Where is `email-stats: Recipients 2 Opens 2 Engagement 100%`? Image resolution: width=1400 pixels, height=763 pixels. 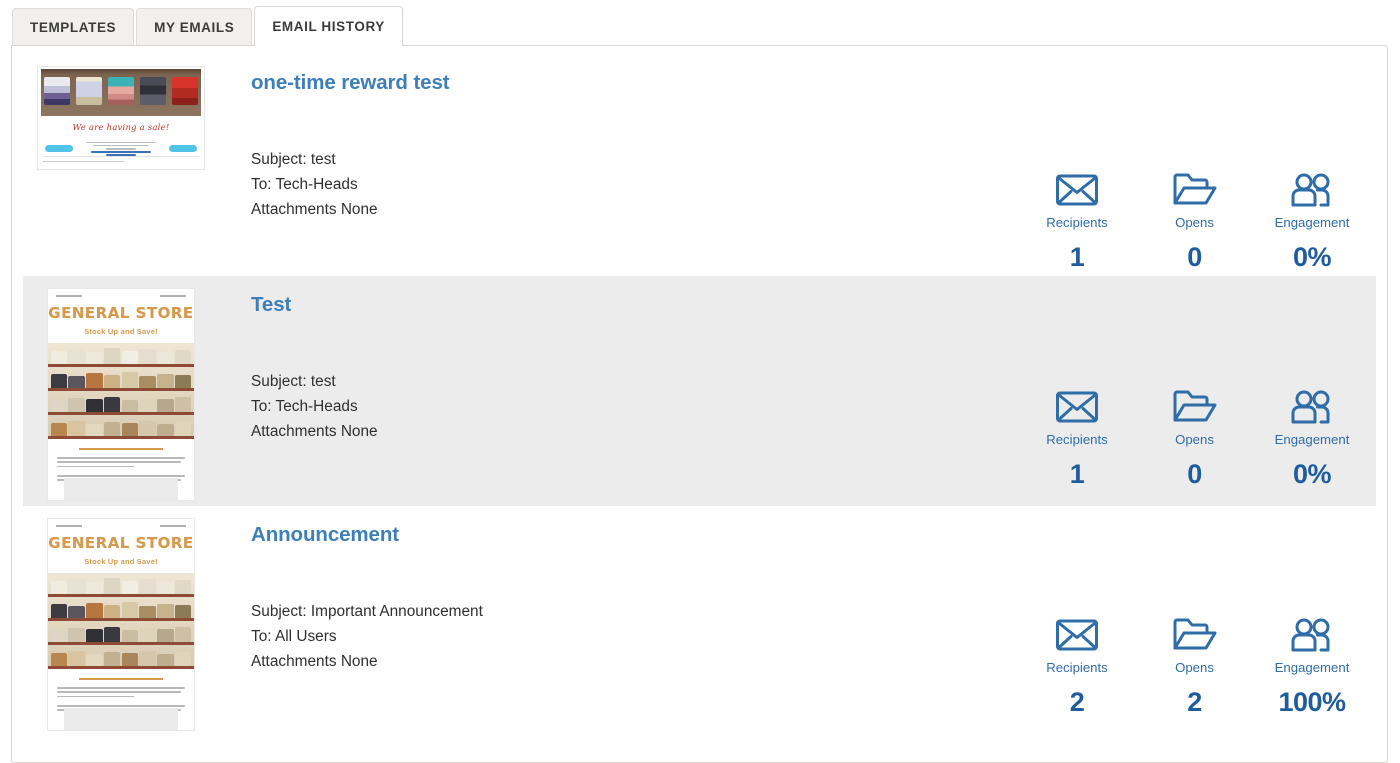 email-stats: Recipients 2 Opens 2 Engagement 100% is located at coordinates (1198, 666).